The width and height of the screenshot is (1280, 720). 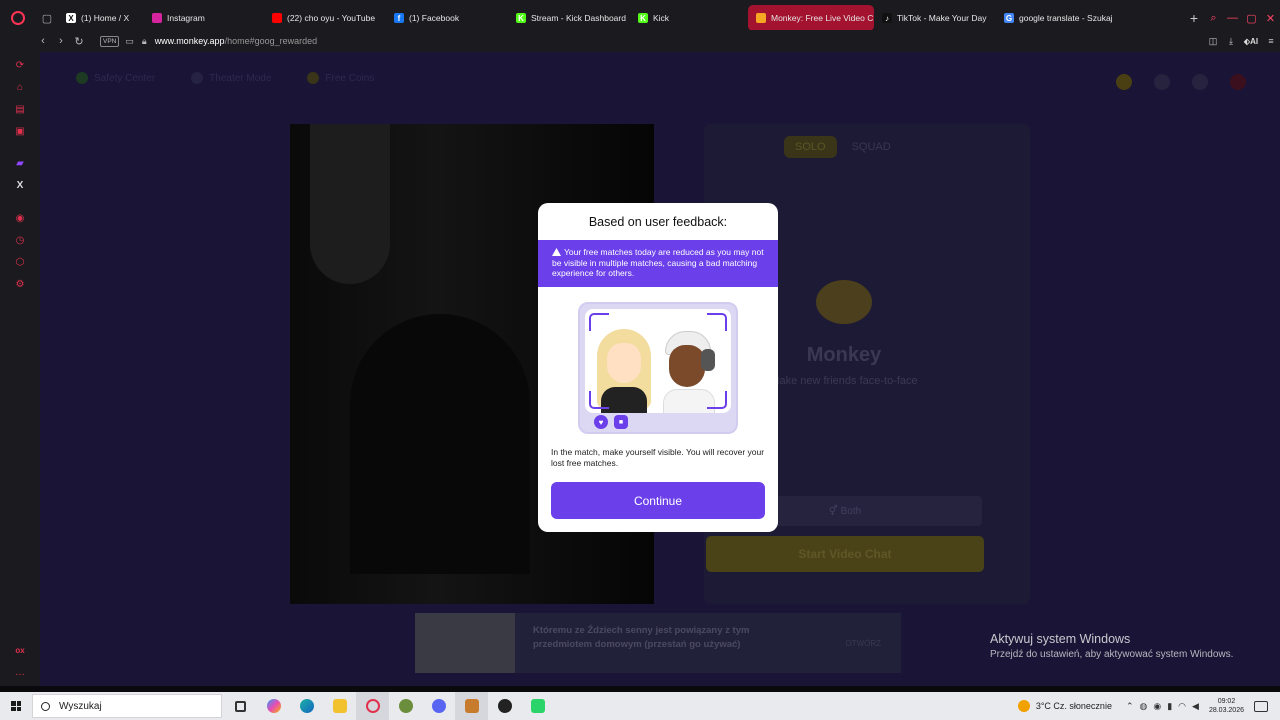 What do you see at coordinates (129, 41) in the screenshot?
I see `camera-icon: ▭` at bounding box center [129, 41].